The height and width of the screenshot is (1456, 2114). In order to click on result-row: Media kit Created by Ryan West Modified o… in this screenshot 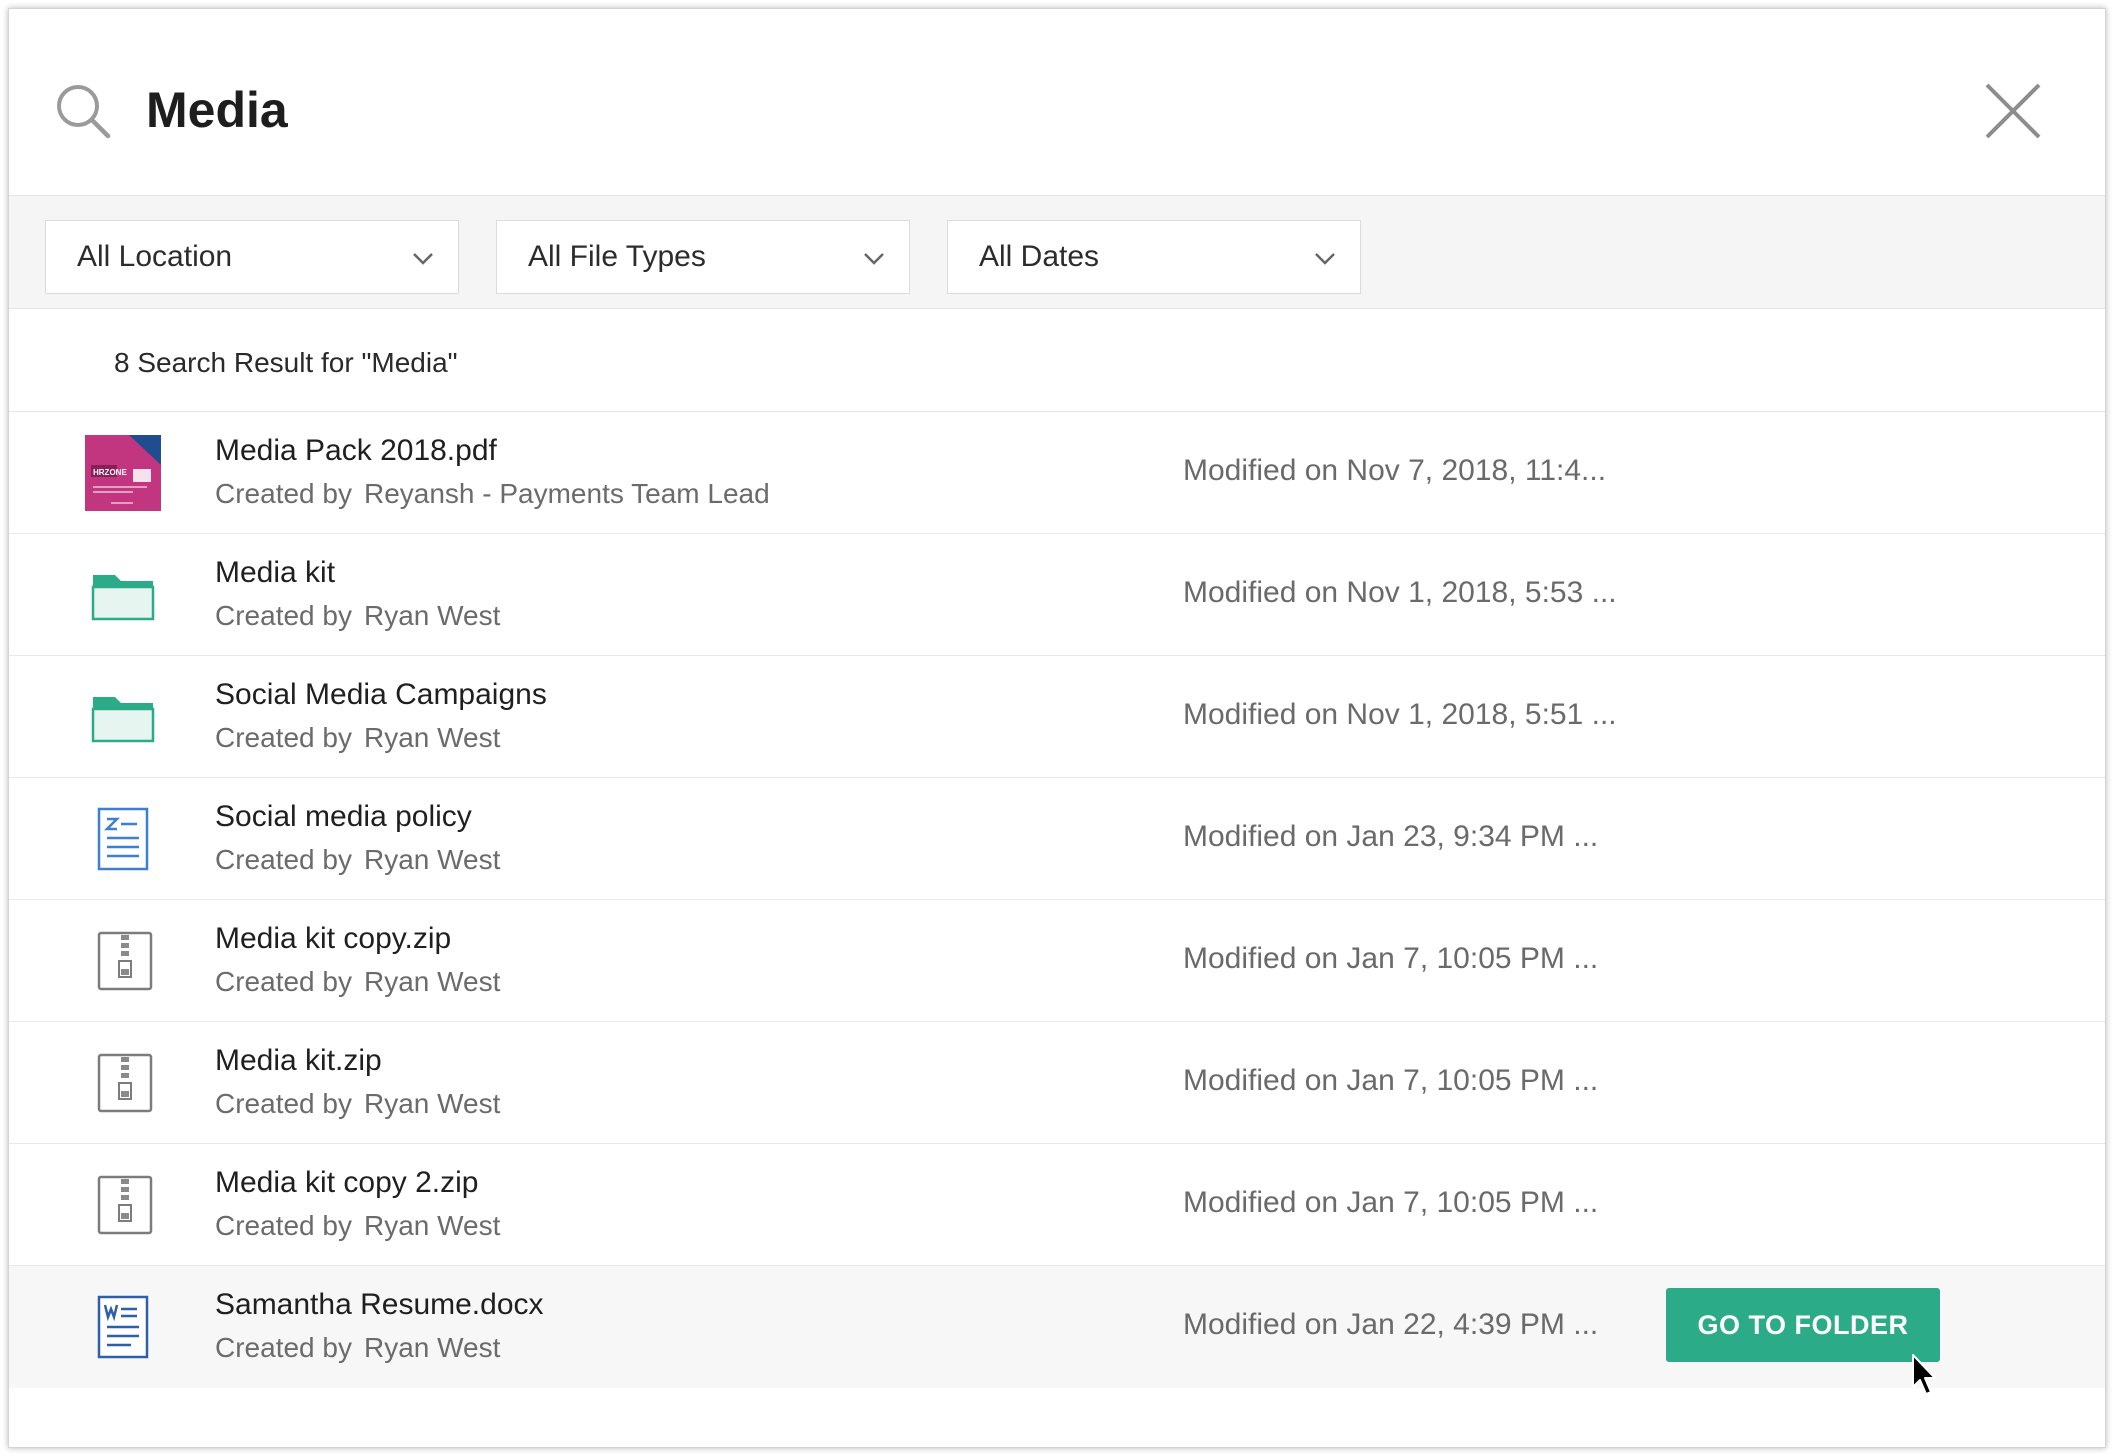, I will do `click(1057, 595)`.